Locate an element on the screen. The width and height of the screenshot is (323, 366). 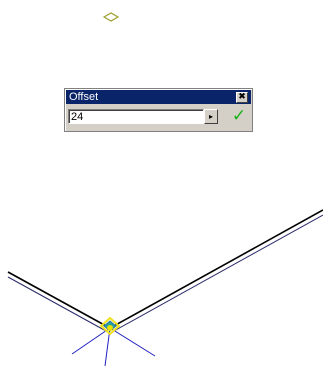
offset-value-input is located at coordinates (136, 116).